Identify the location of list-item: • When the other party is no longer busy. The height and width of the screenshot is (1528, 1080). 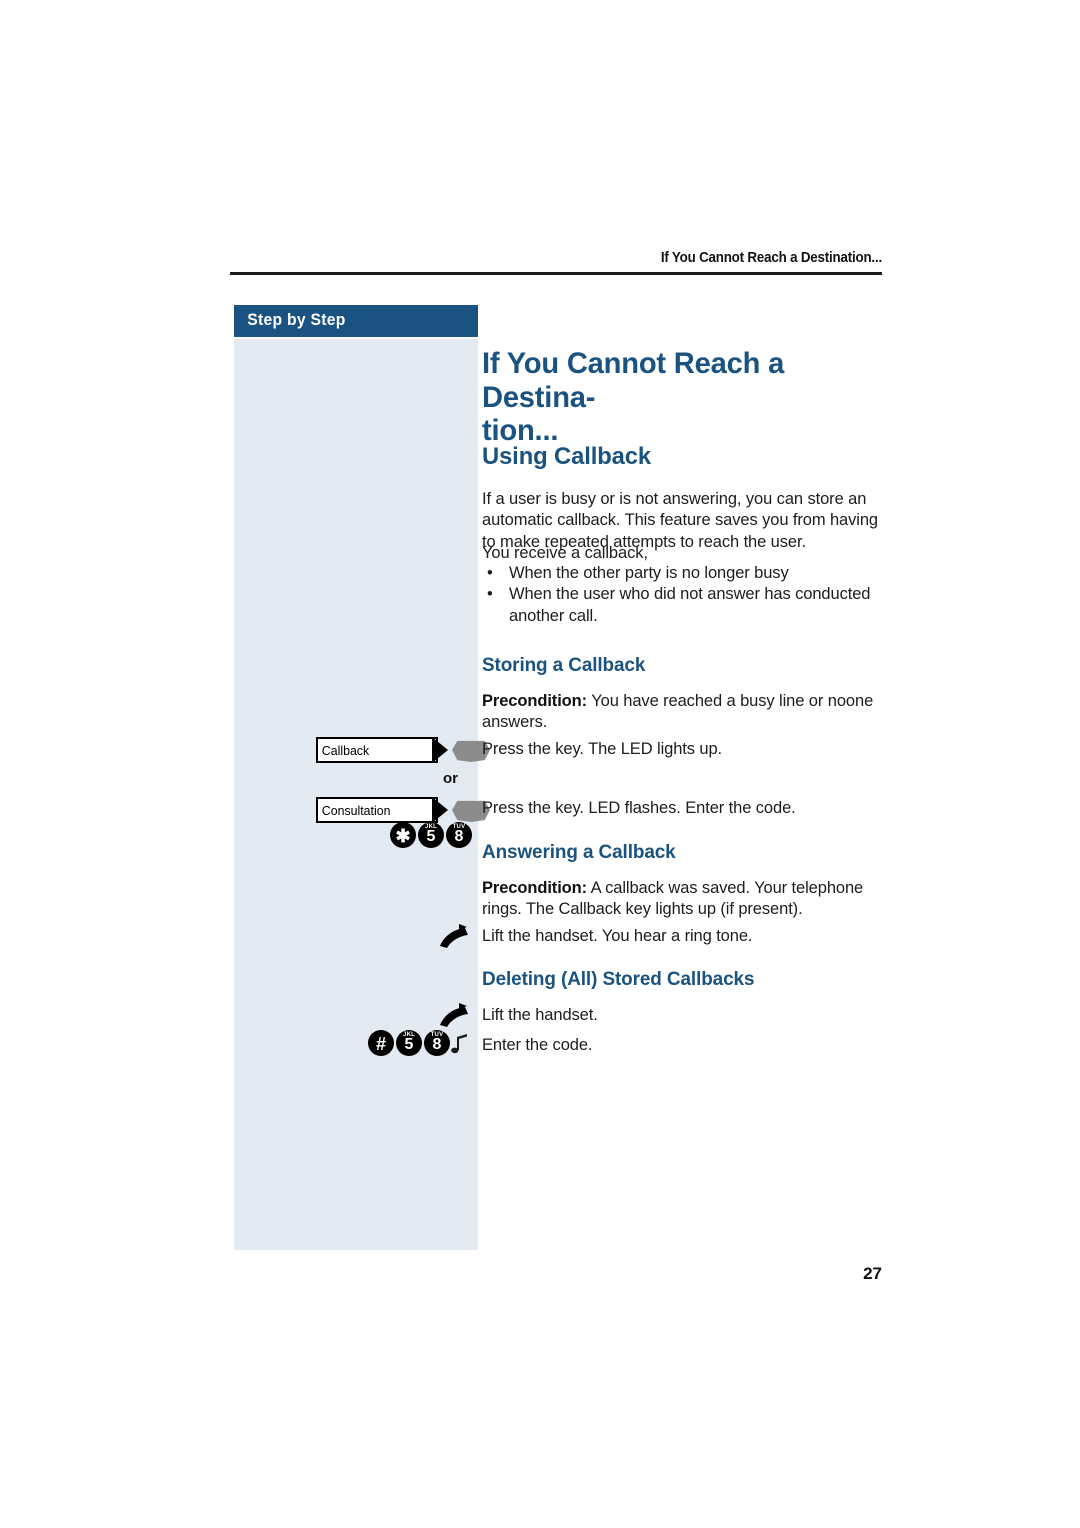
(684, 573).